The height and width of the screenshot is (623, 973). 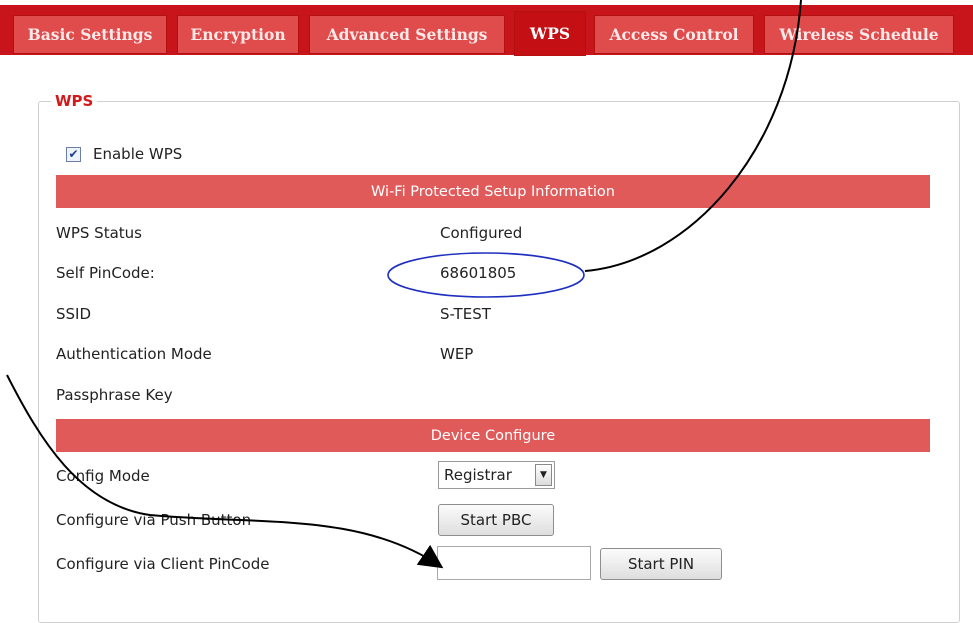 What do you see at coordinates (225, 471) in the screenshot?
I see `client-pincode-arrow` at bounding box center [225, 471].